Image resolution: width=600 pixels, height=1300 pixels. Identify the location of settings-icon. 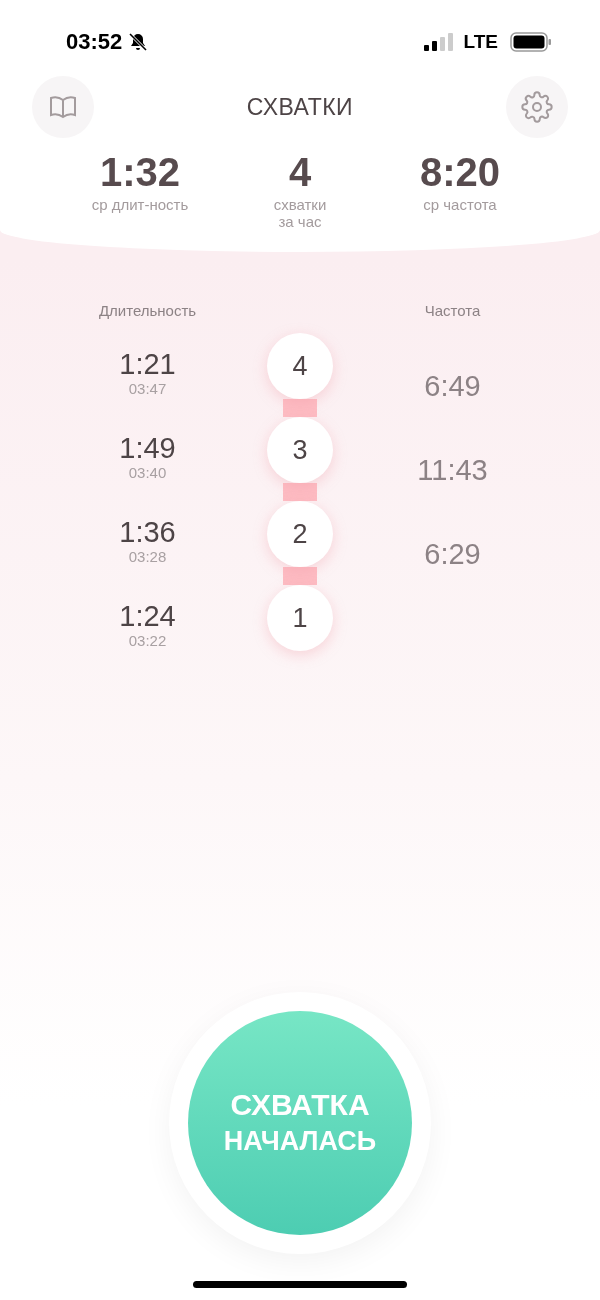
(537, 107).